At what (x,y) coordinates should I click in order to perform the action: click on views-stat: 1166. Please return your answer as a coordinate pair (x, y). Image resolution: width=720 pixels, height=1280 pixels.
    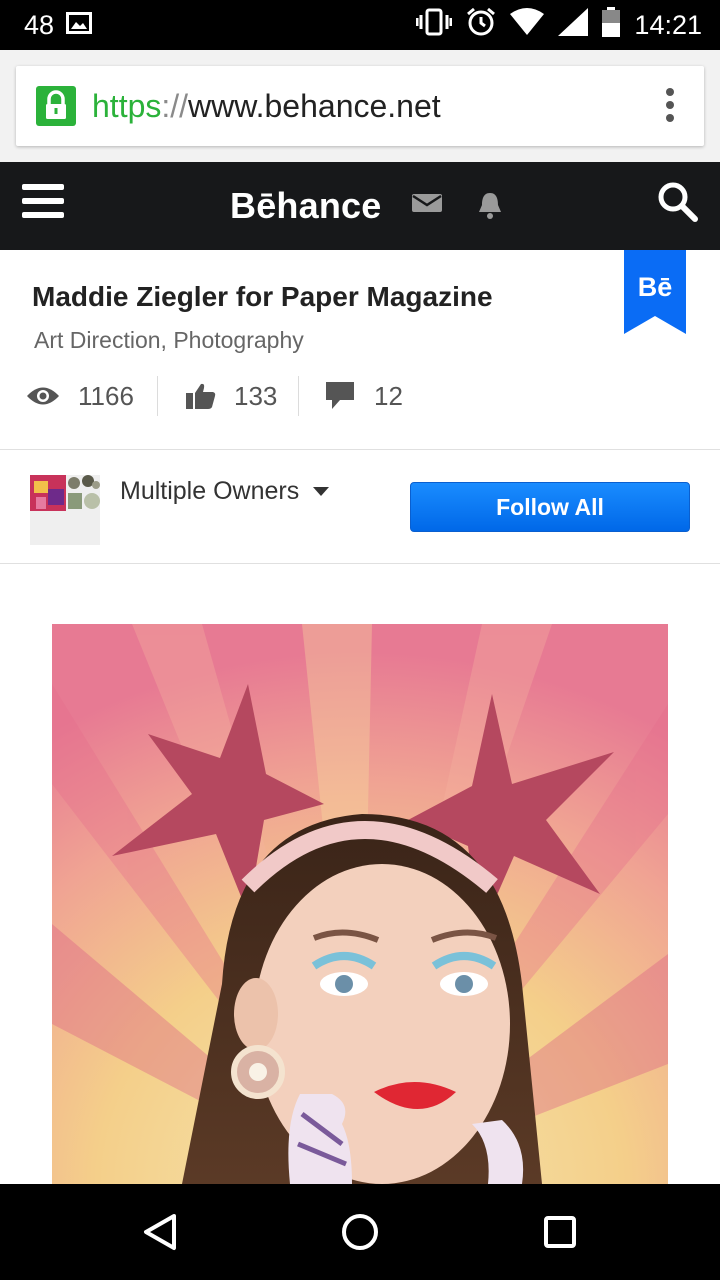
    Looking at the image, I should click on (80, 396).